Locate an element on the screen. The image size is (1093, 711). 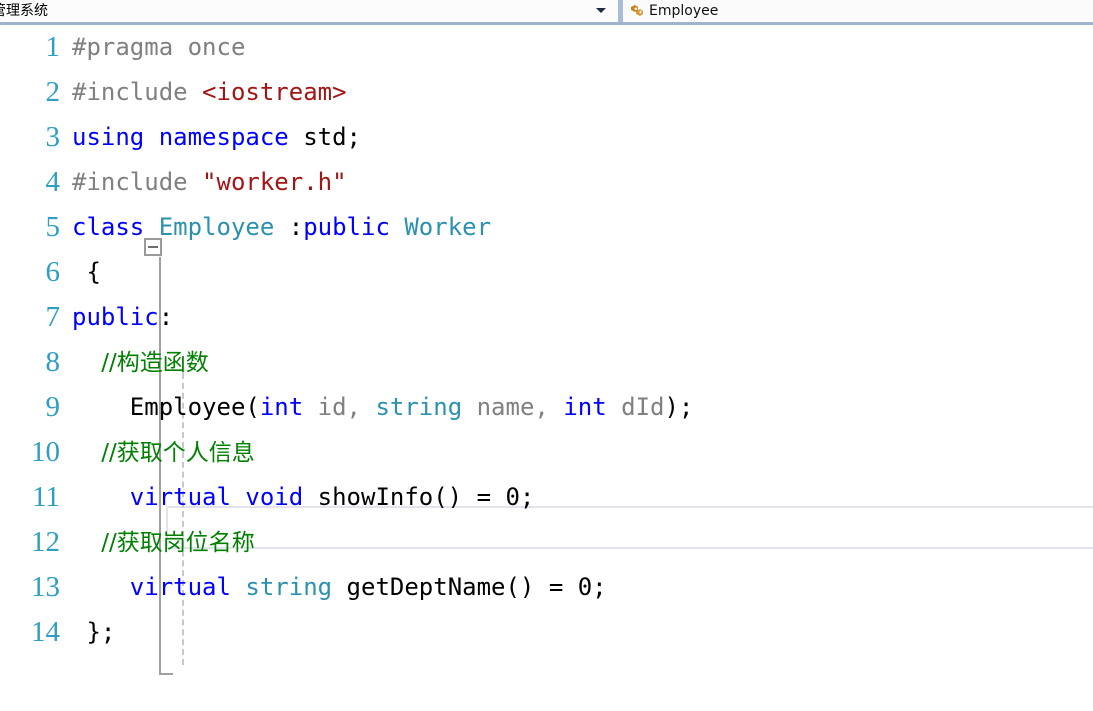
code-line: 10 //获取个人信息 is located at coordinates (546, 452).